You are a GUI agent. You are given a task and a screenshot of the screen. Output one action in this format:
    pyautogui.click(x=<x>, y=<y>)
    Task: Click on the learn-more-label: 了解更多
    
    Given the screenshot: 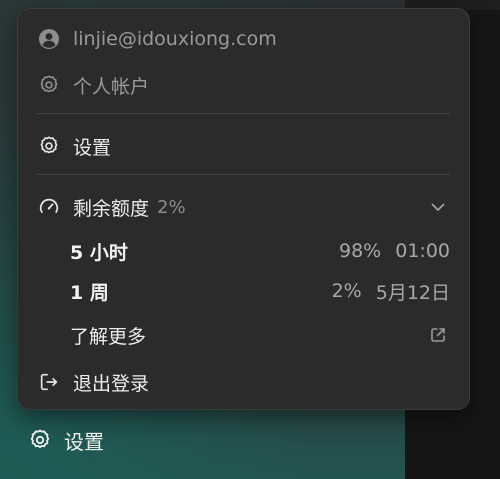 What is the action you would take?
    pyautogui.click(x=108, y=336)
    